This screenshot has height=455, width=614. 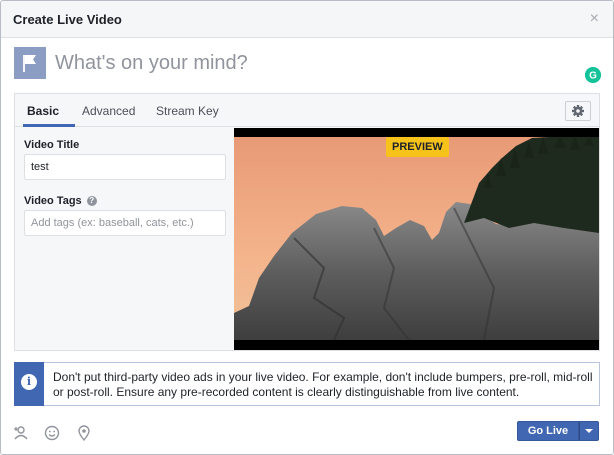 What do you see at coordinates (151, 63) in the screenshot?
I see `status-input: What's on your mind?` at bounding box center [151, 63].